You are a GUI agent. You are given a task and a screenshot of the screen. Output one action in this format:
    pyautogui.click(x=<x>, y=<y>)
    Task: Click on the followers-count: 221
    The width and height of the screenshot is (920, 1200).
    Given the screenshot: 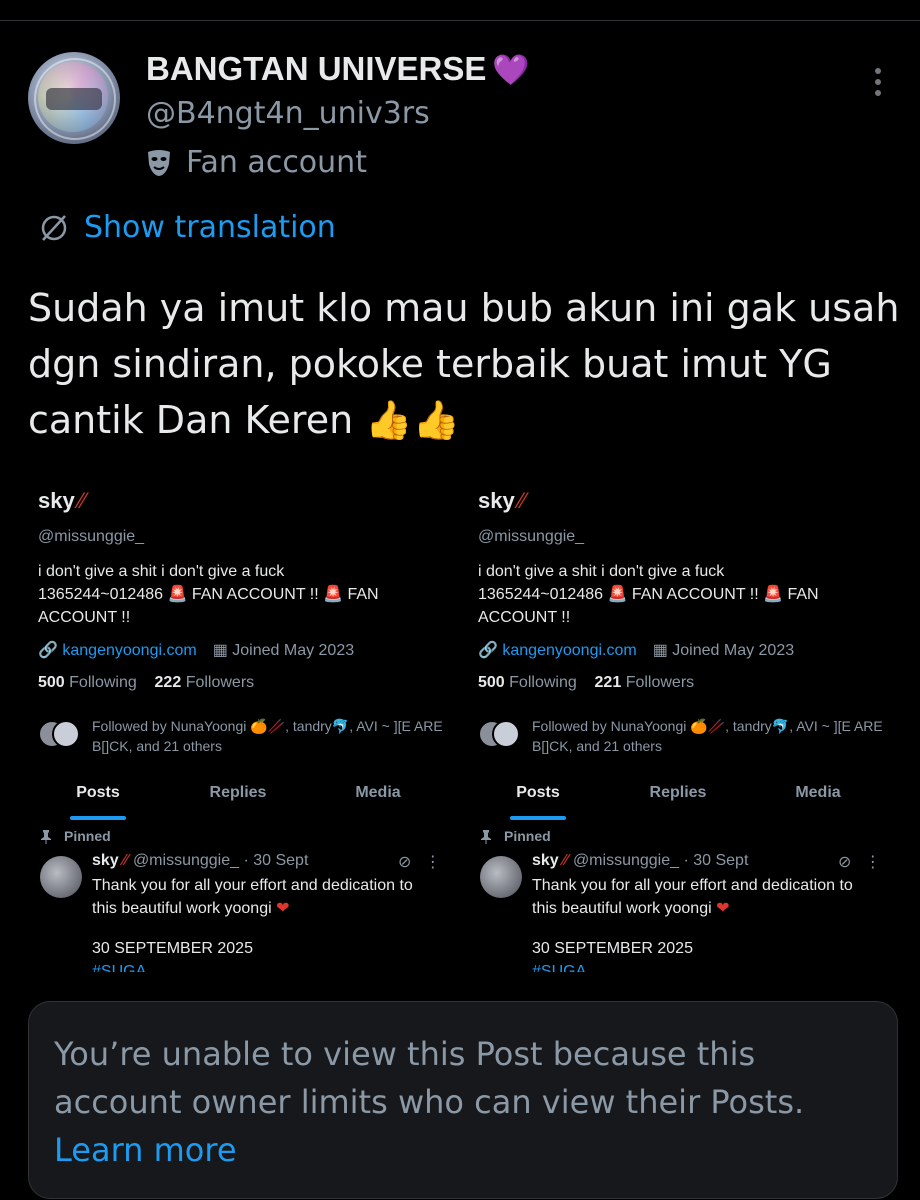 What is the action you would take?
    pyautogui.click(x=608, y=682)
    